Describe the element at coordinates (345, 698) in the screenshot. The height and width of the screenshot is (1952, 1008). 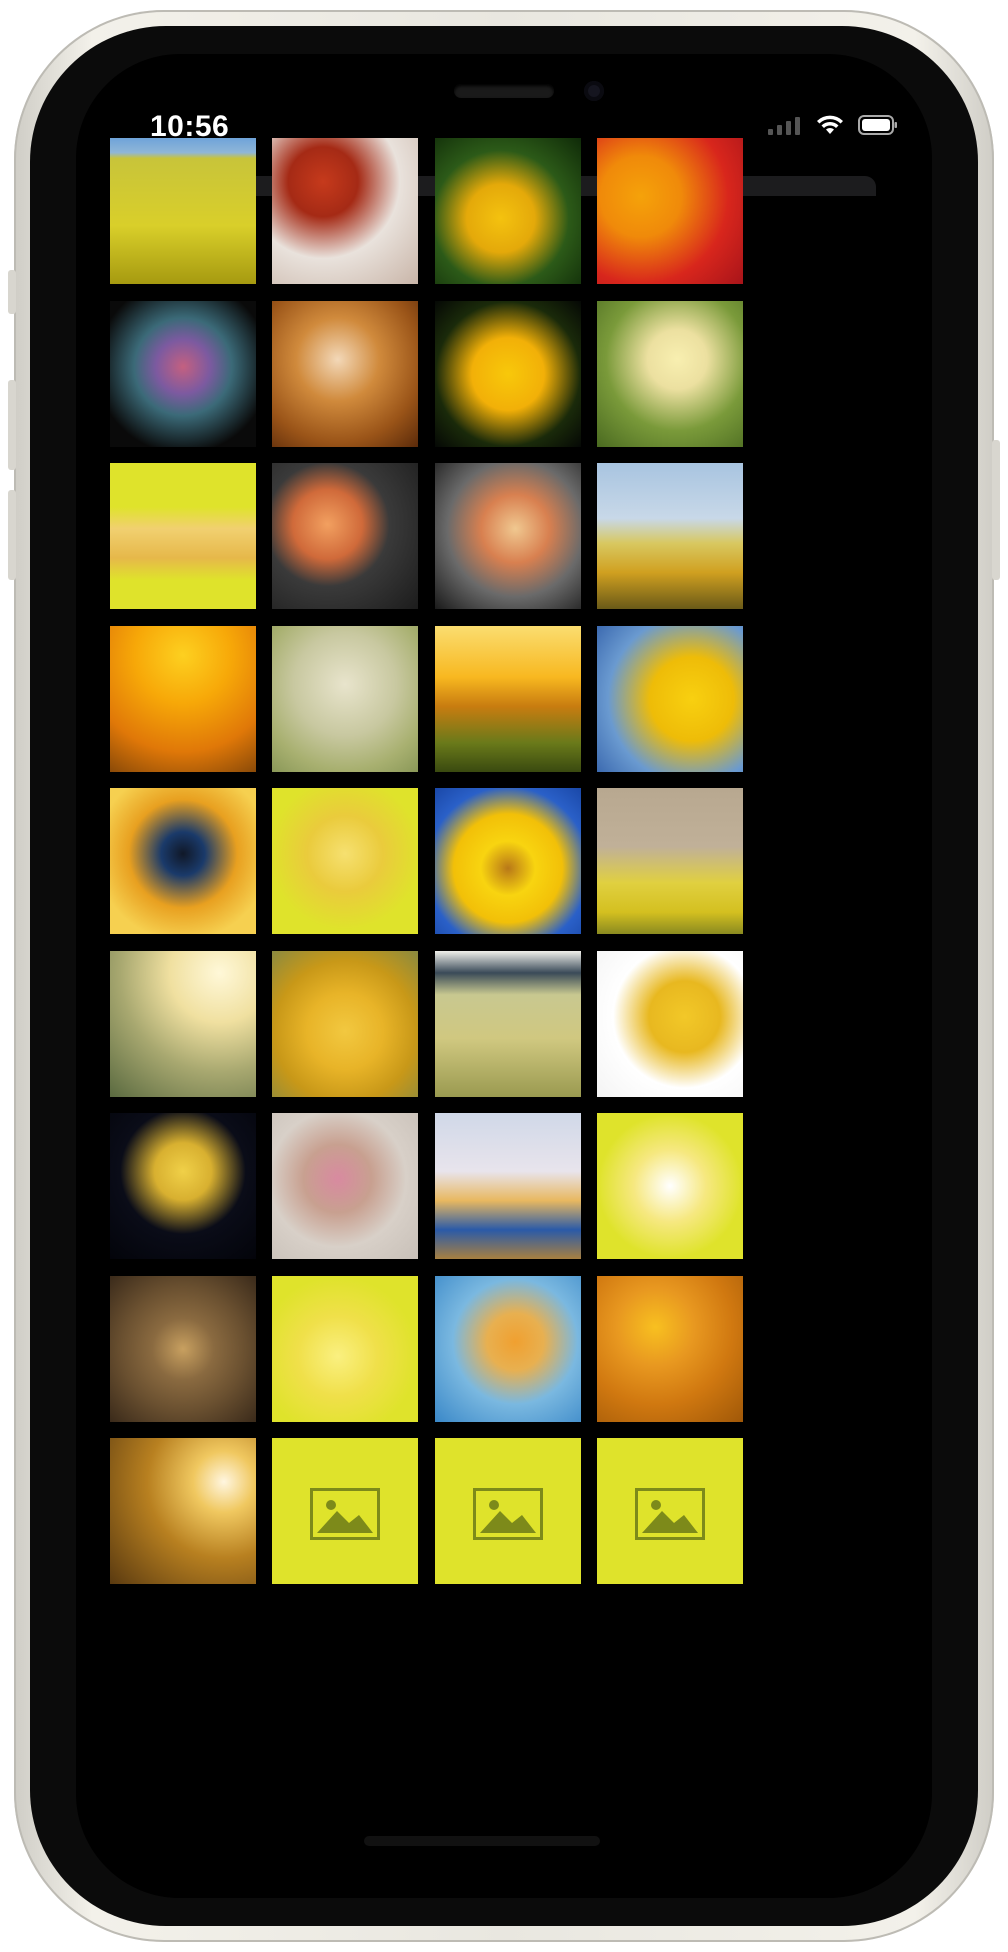
I see `photo-tile-yellow-wagtail-bird` at that location.